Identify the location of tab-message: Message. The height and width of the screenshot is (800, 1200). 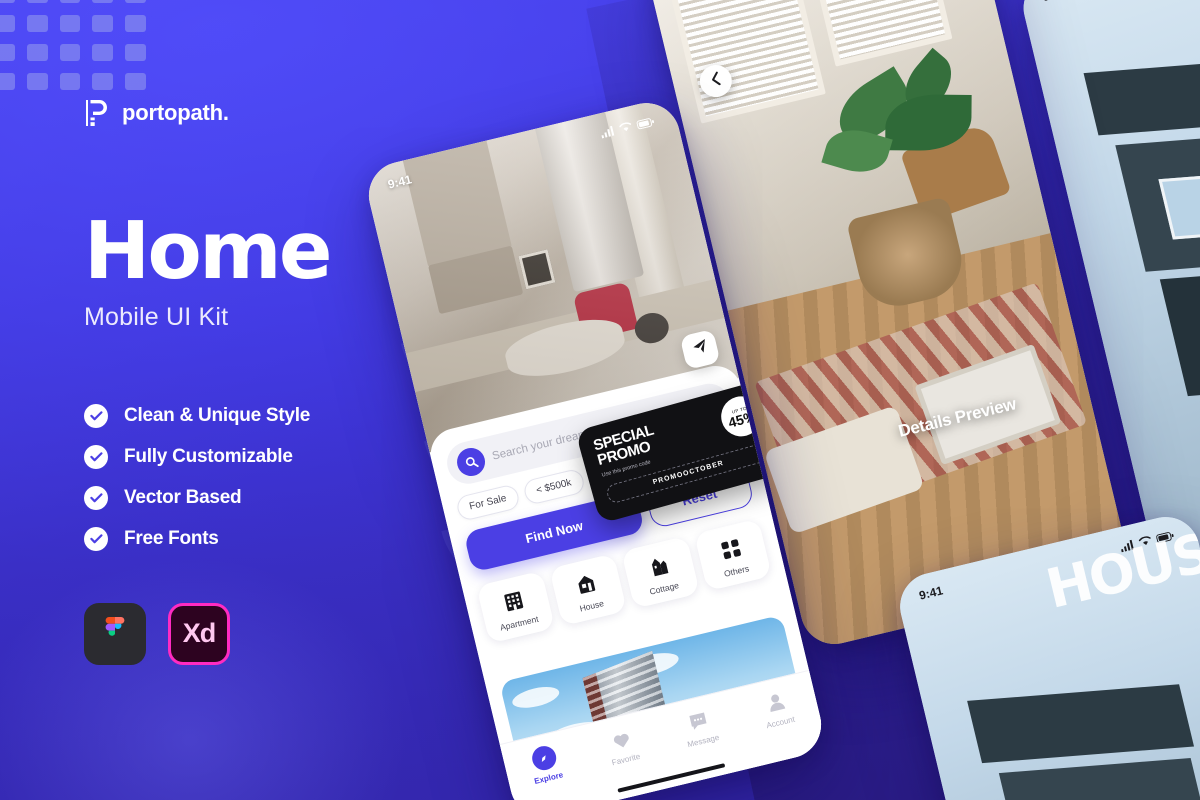
(699, 727).